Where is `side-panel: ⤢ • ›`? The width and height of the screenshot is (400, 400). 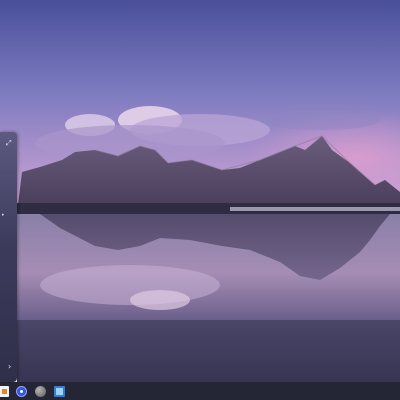
side-panel: ⤢ • › is located at coordinates (8, 257).